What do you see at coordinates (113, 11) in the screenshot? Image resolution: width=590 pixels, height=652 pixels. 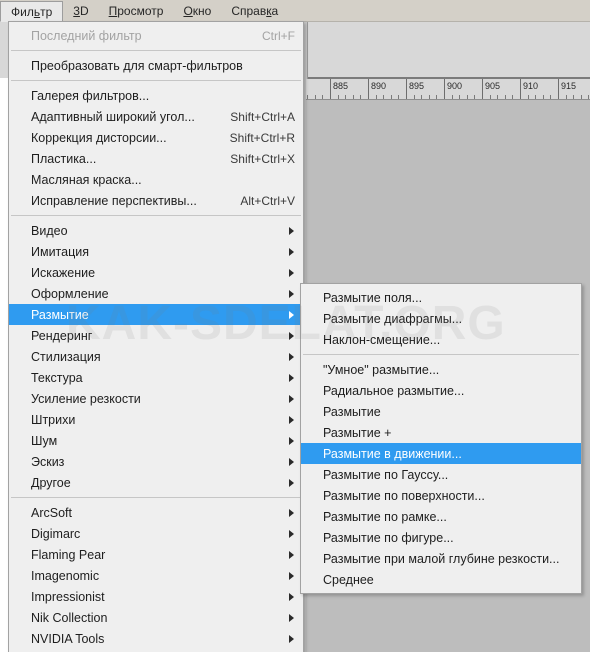 I see `menubar-accel-char: П` at bounding box center [113, 11].